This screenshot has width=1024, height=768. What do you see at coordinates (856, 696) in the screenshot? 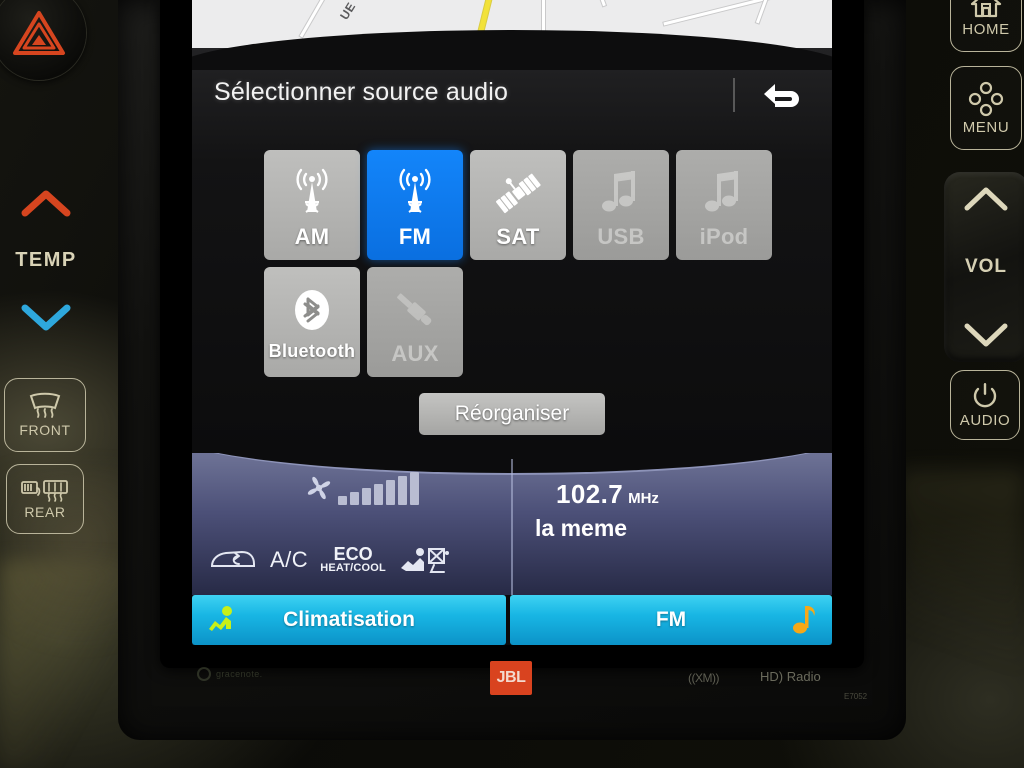
I see `model-code: E7052` at bounding box center [856, 696].